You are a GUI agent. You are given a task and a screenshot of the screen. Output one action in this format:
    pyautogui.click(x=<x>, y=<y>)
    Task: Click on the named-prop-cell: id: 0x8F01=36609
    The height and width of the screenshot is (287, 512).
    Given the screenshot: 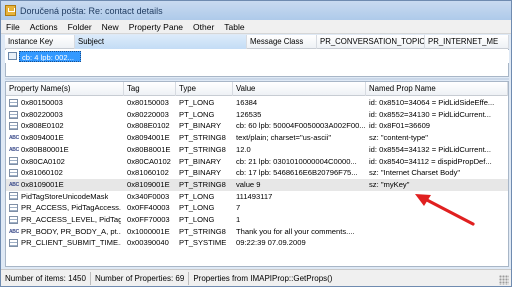 What is the action you would take?
    pyautogui.click(x=400, y=126)
    